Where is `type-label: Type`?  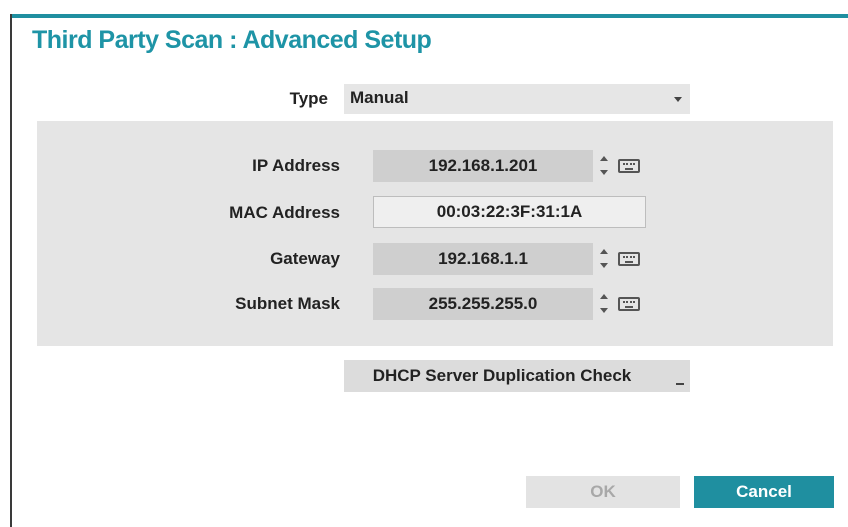 type-label: Type is located at coordinates (308, 98).